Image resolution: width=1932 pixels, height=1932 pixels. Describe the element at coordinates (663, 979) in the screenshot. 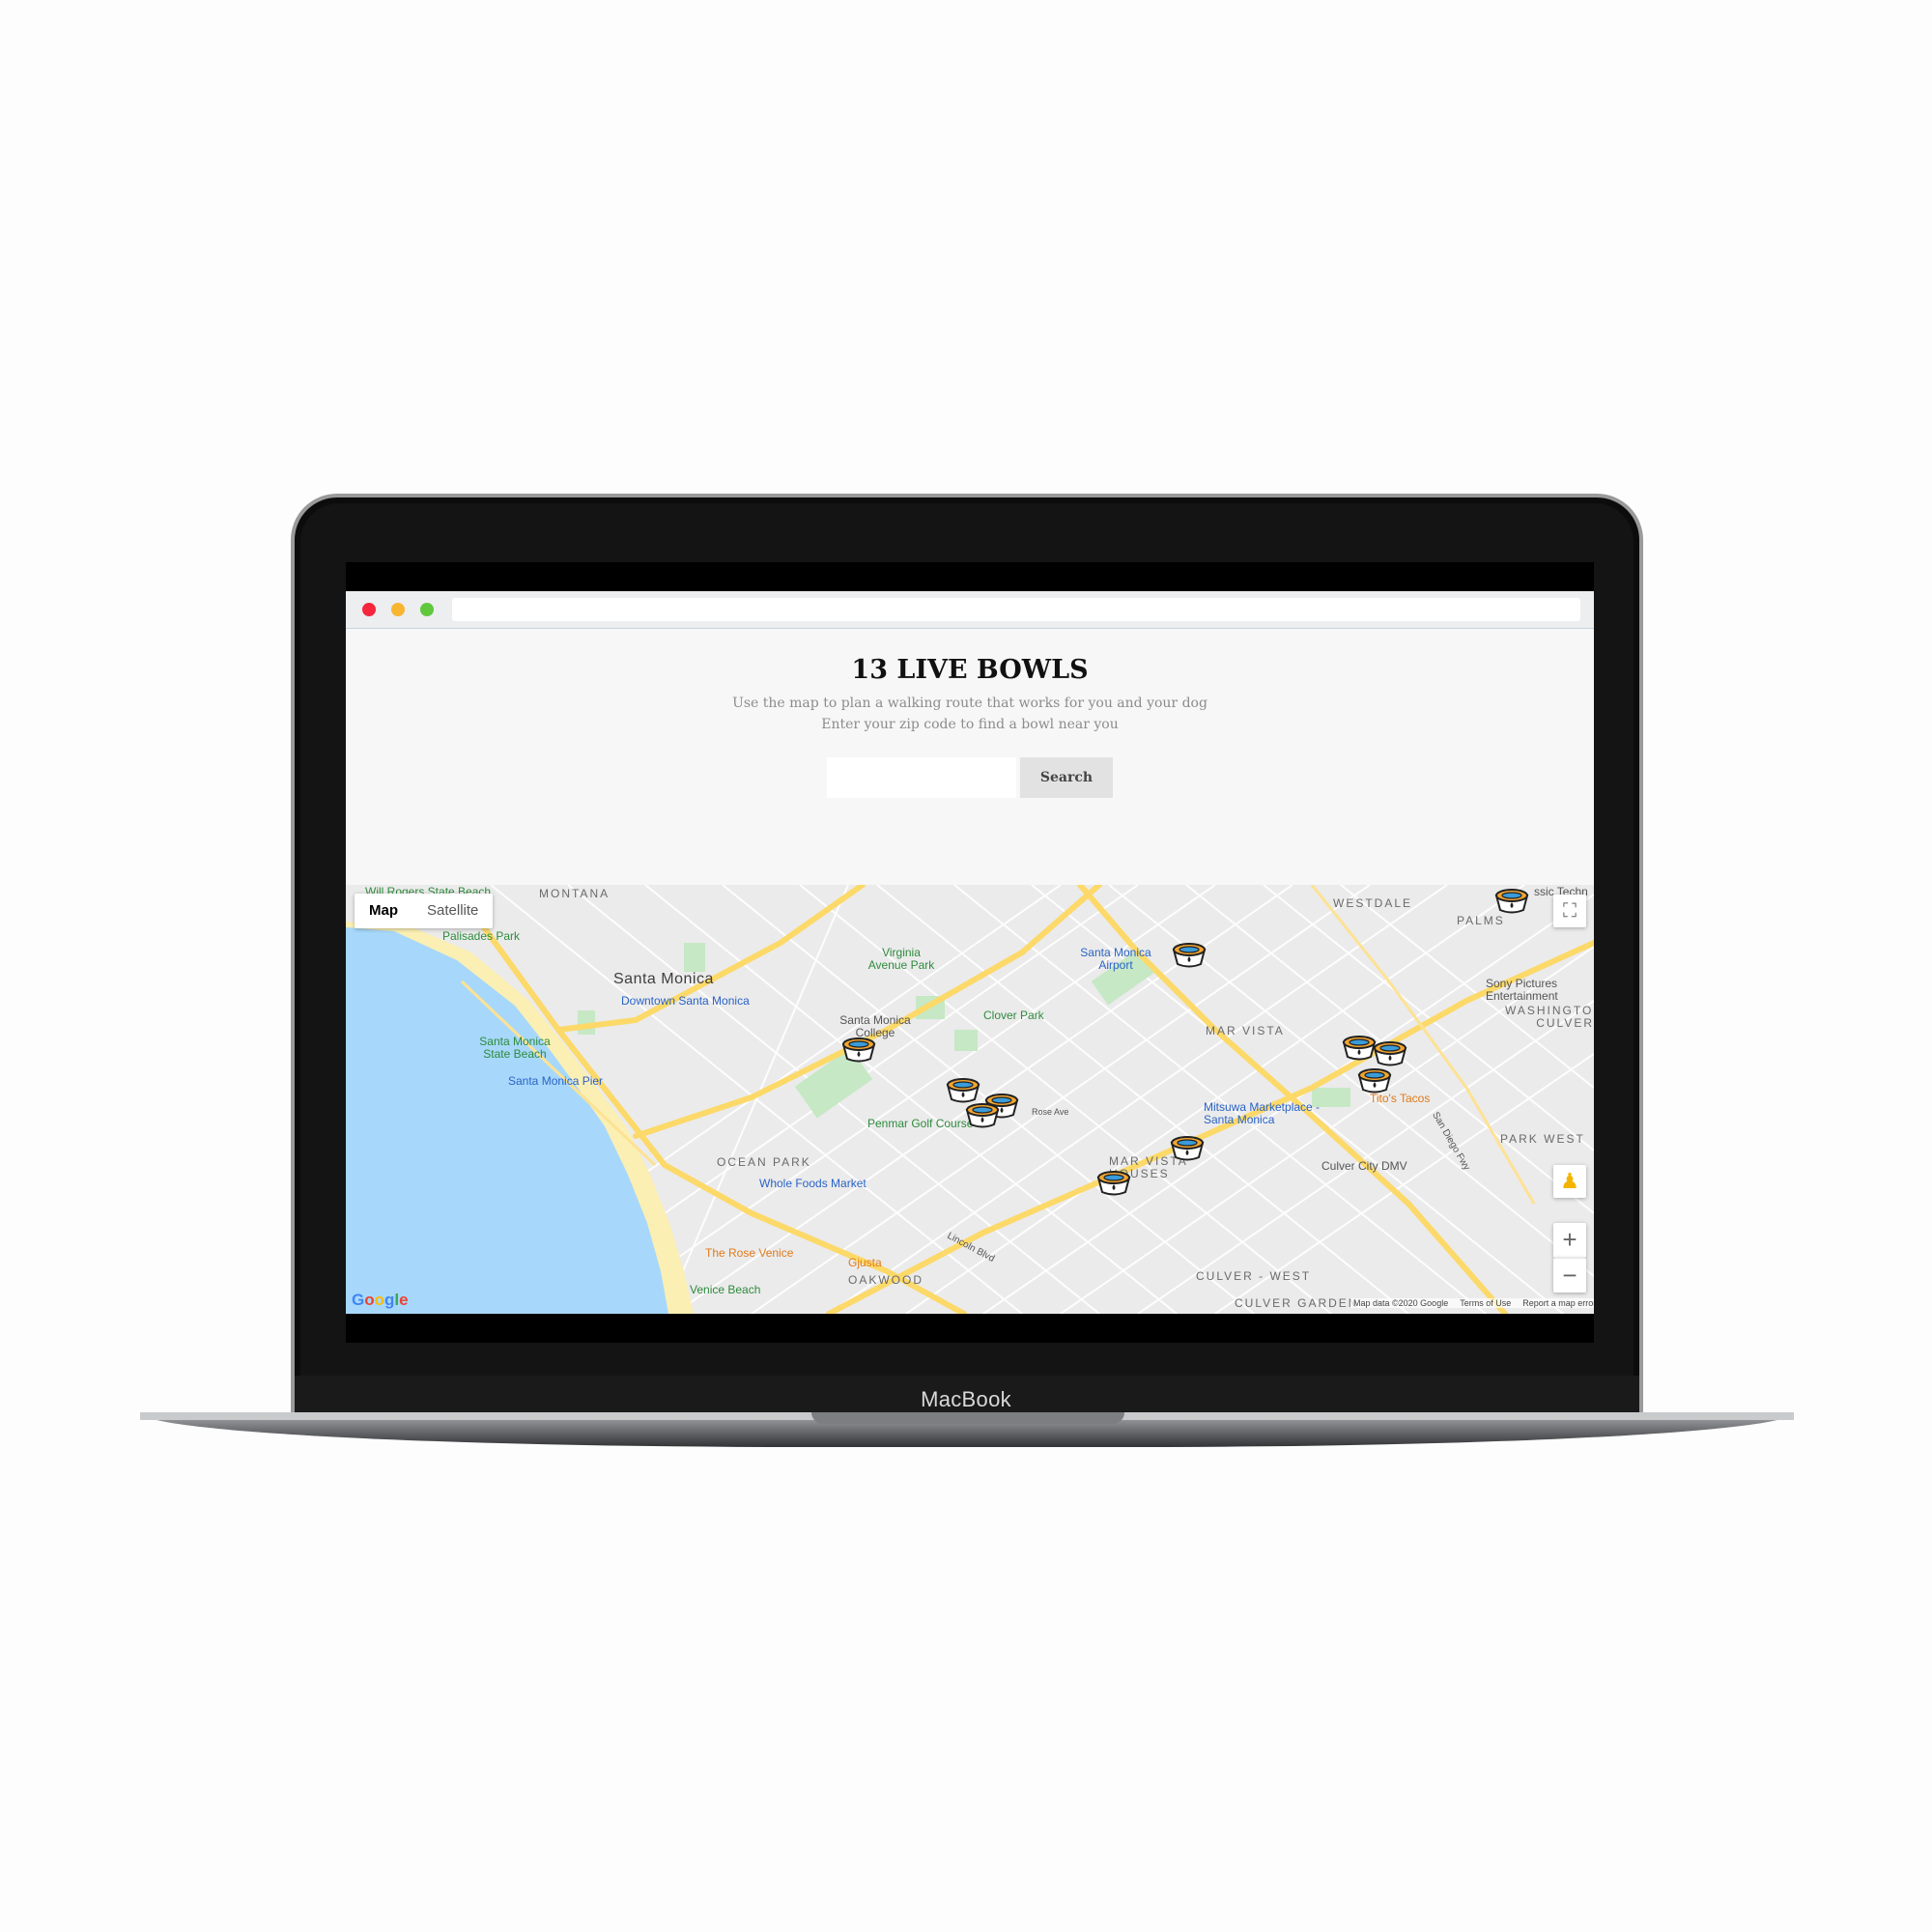

I see `map-label-santa-monica: Santa Monica` at that location.